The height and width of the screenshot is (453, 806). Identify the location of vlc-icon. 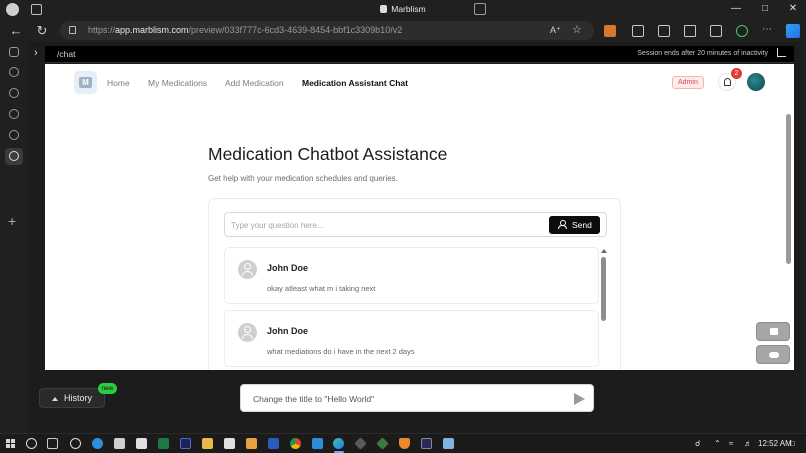
(404, 443).